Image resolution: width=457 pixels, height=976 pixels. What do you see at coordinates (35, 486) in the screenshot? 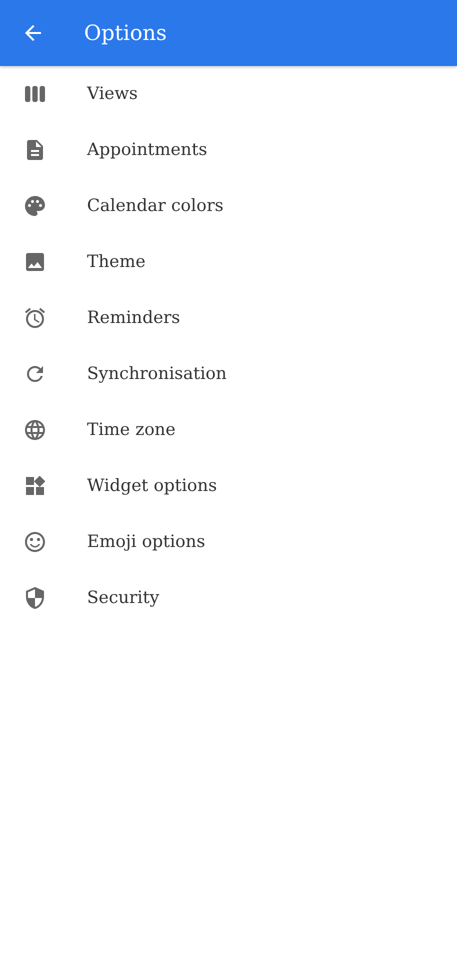
I see `widgets-icon` at bounding box center [35, 486].